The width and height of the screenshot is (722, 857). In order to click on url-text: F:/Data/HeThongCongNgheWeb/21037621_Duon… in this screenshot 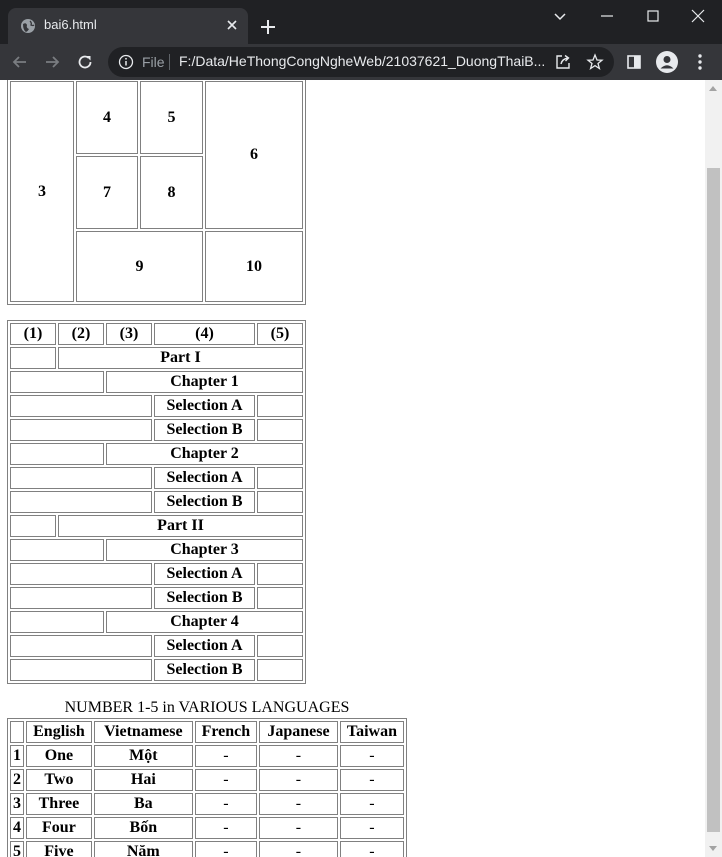, I will do `click(362, 61)`.